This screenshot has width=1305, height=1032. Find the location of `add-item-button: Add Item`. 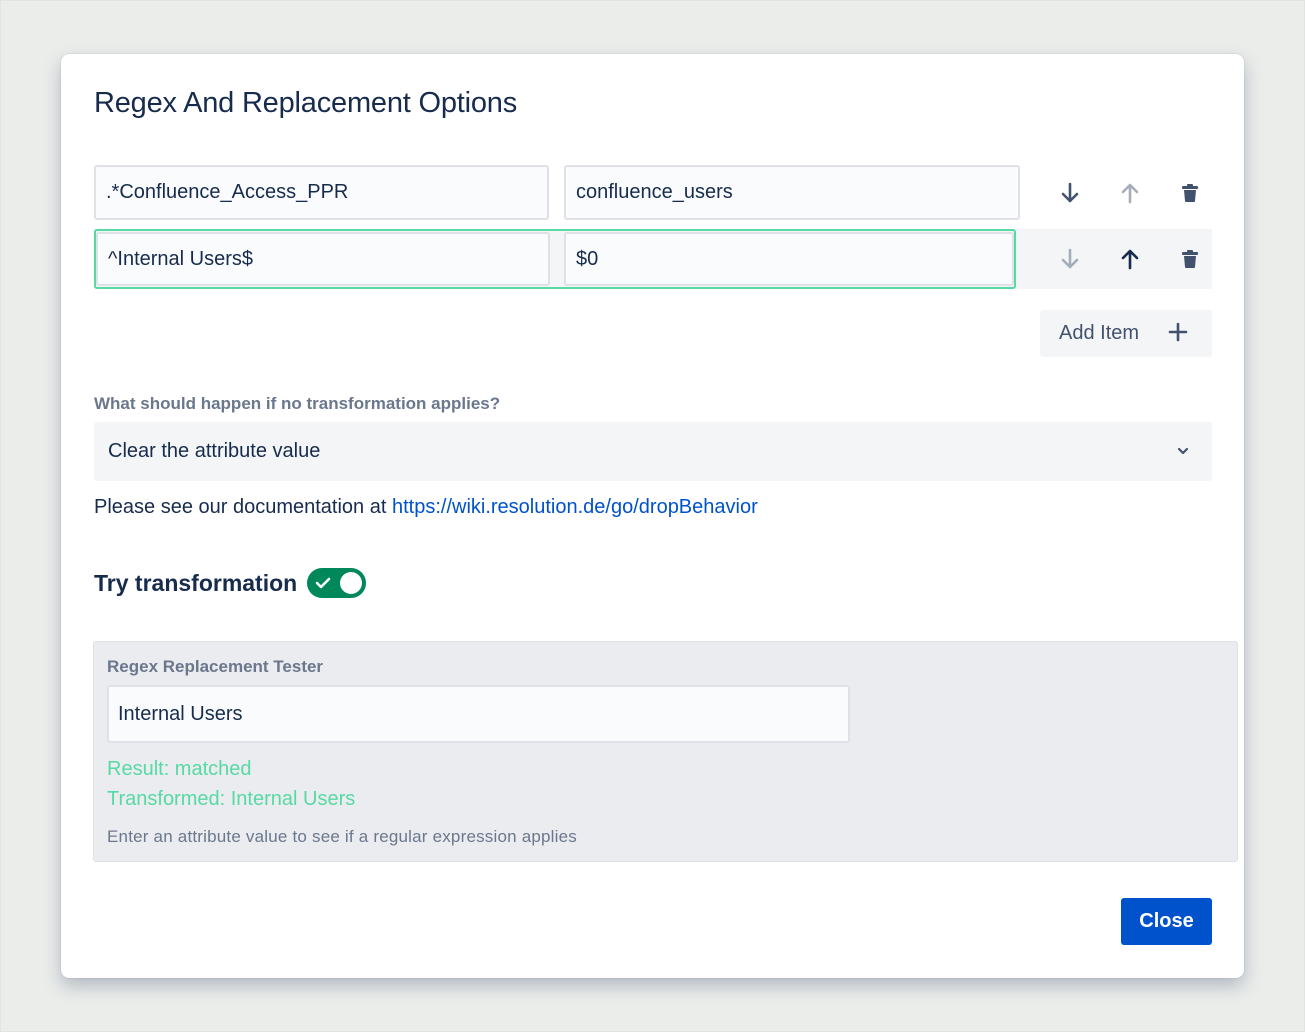

add-item-button: Add Item is located at coordinates (1126, 333).